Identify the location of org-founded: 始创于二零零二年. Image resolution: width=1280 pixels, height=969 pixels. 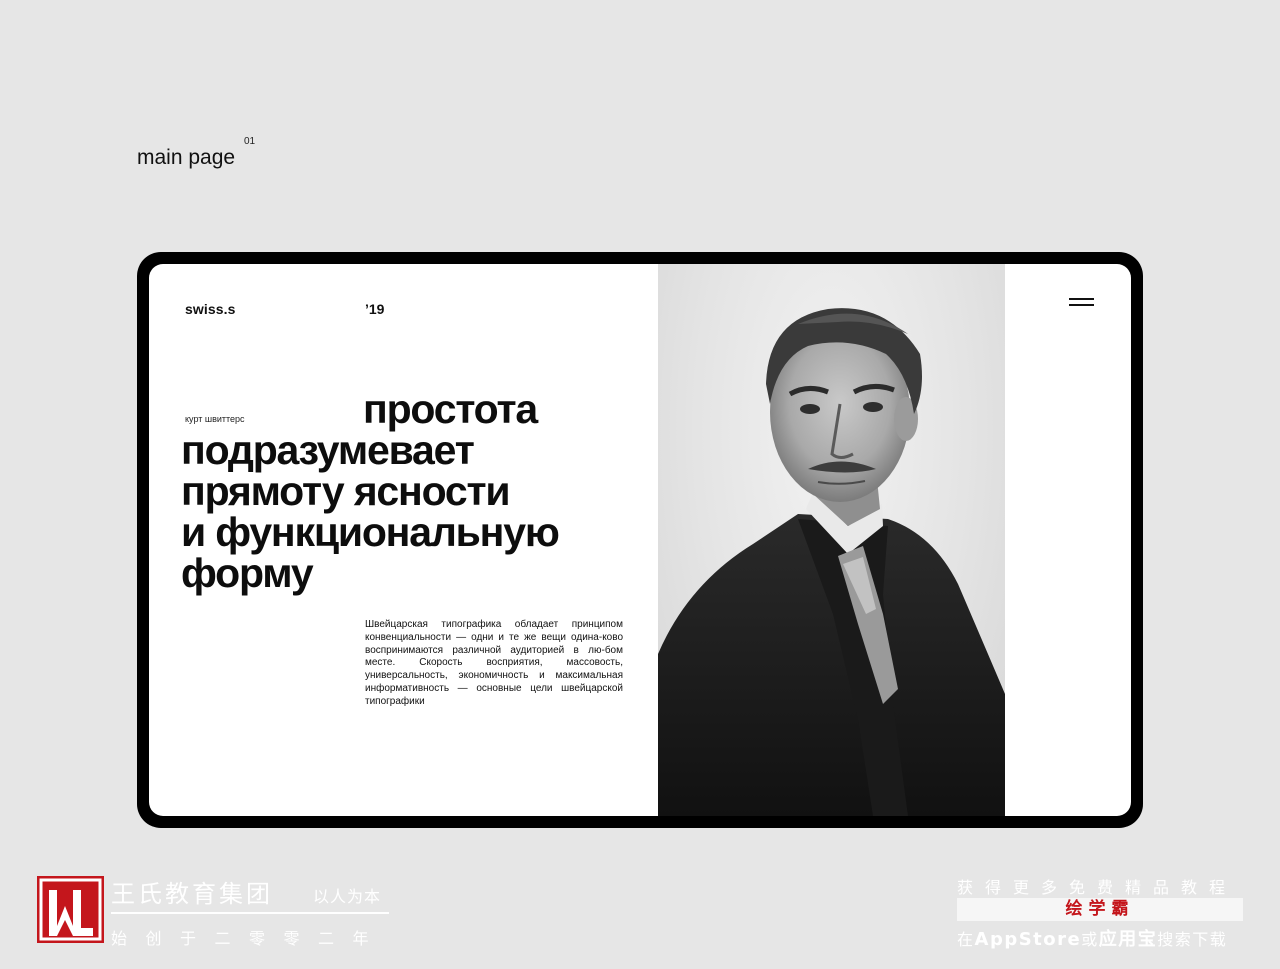
(249, 938).